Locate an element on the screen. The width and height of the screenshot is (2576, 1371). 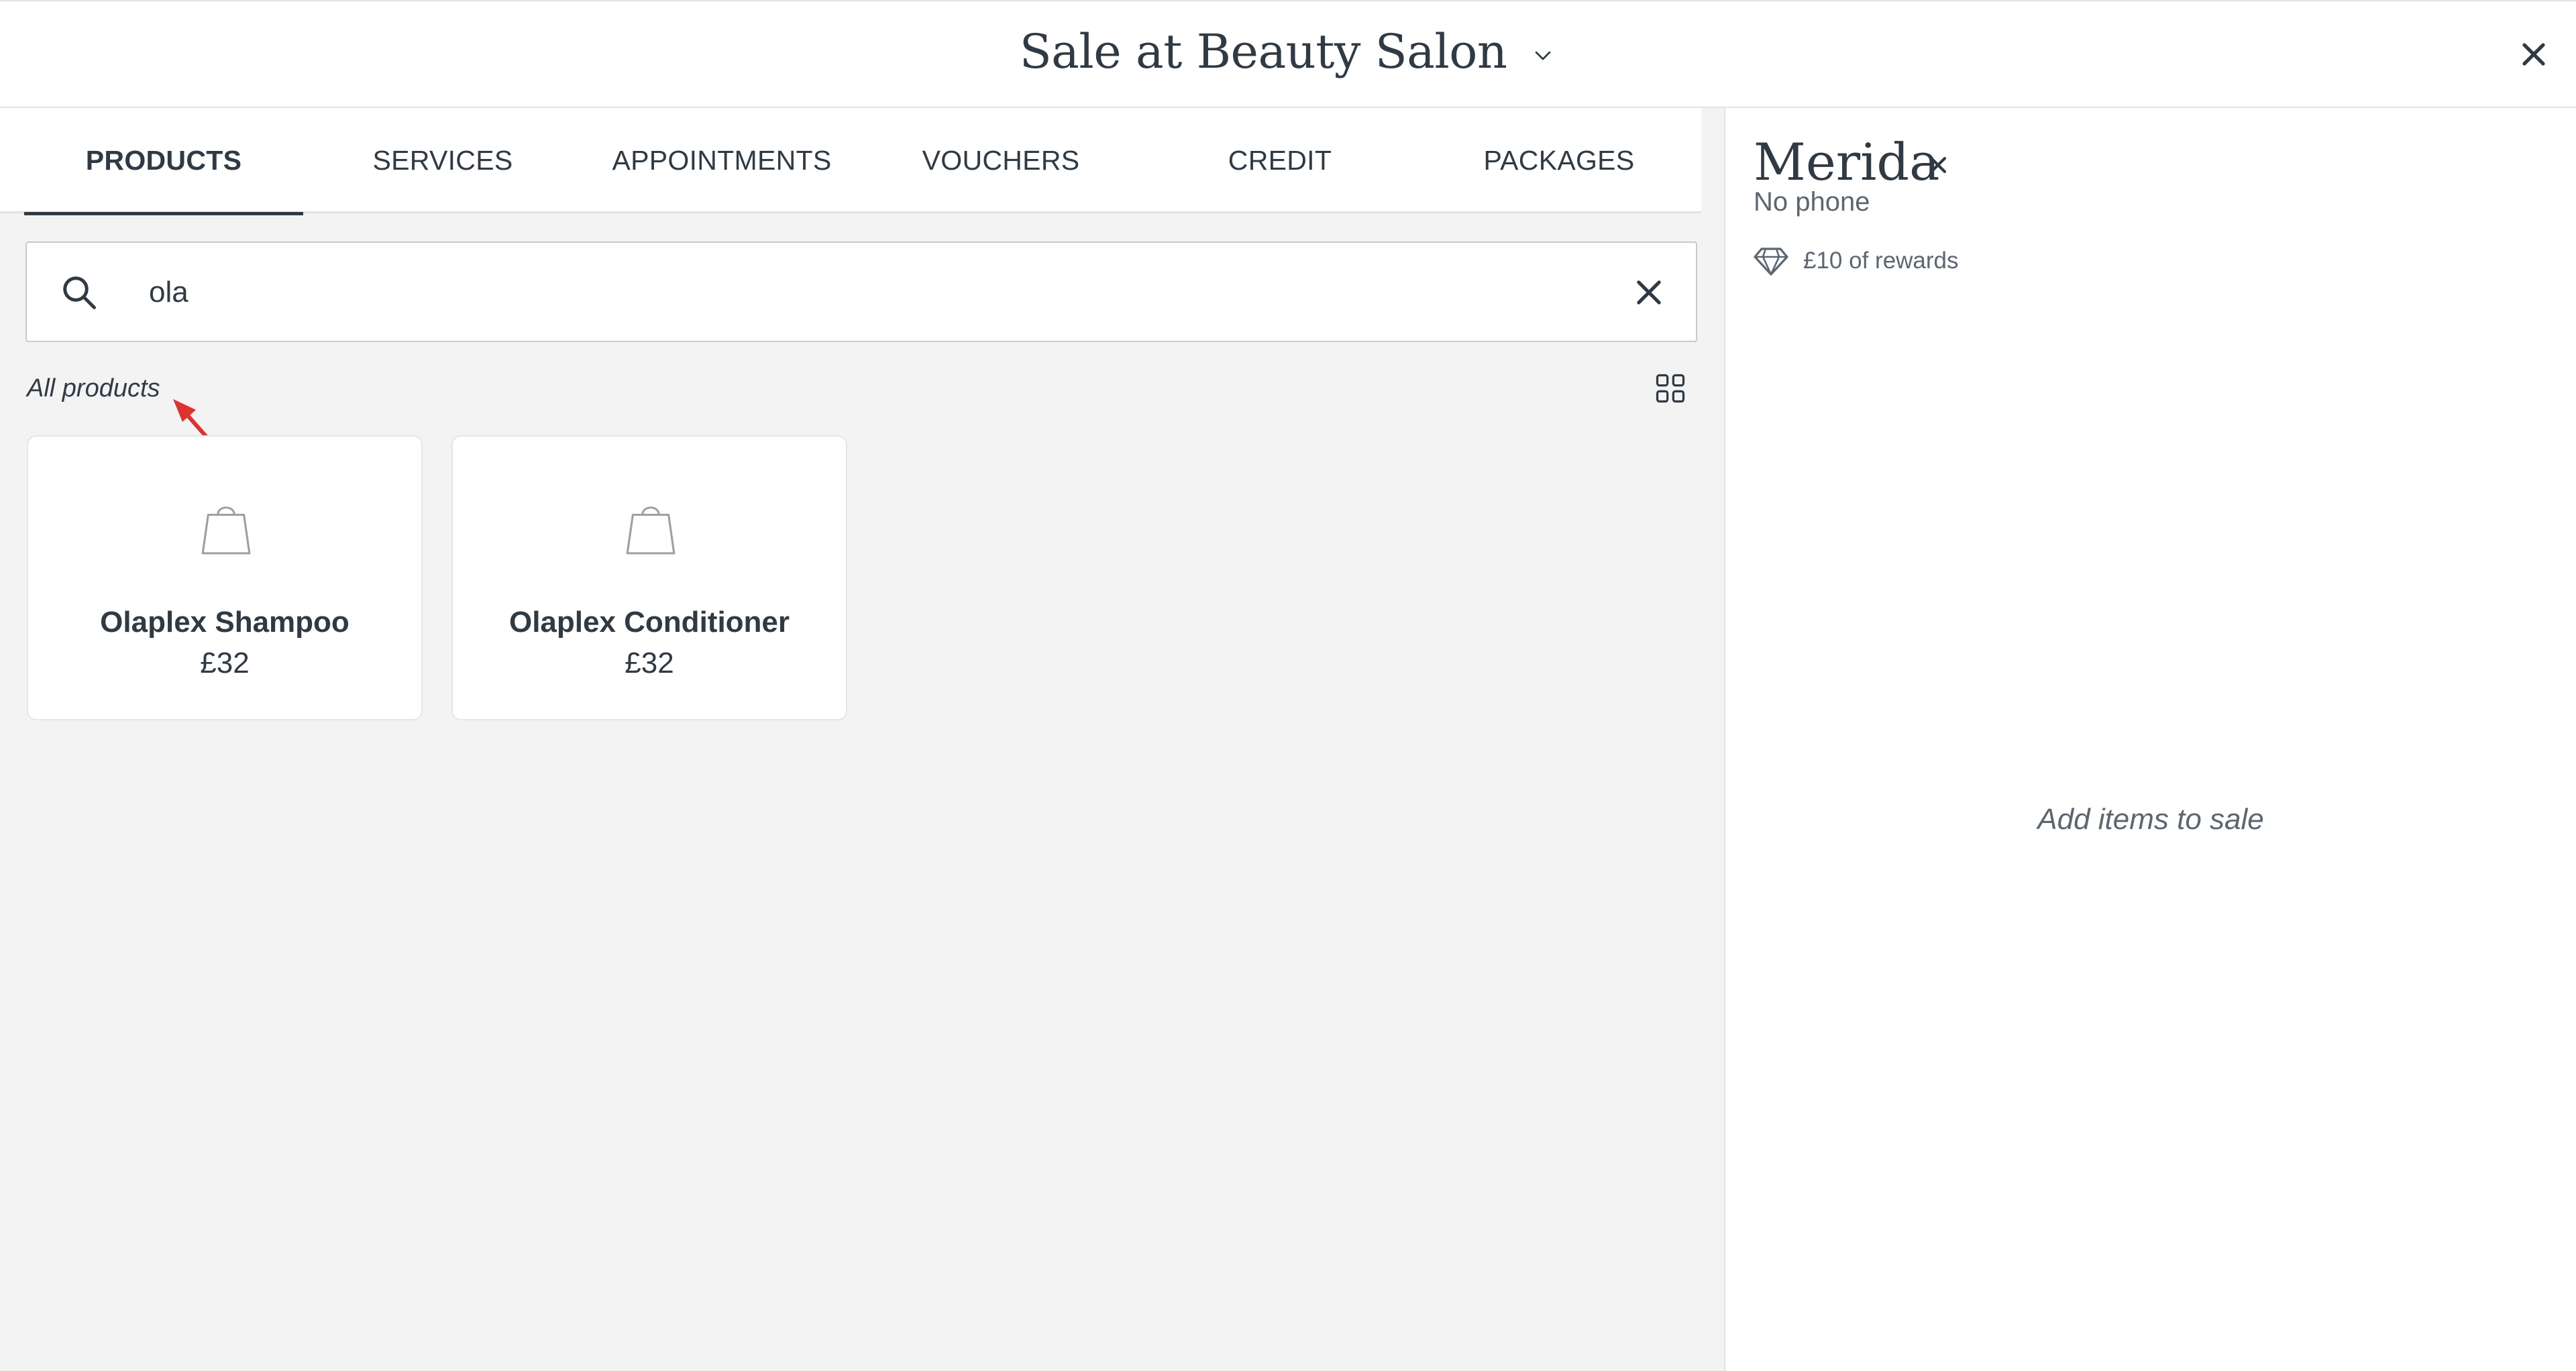
product-name: Olaplex Conditioner is located at coordinates (649, 623).